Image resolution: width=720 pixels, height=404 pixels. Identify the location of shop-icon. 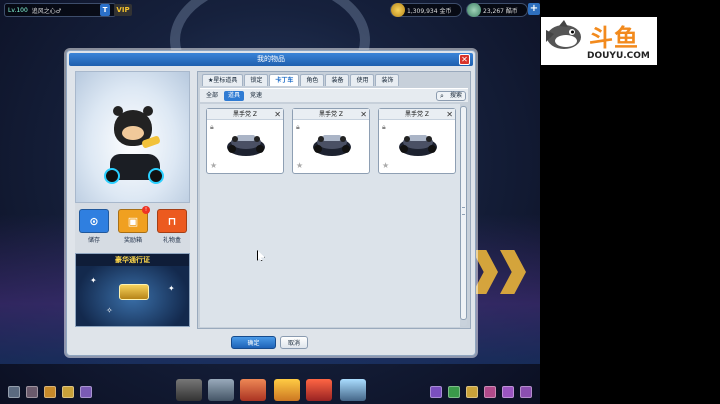
(68, 392).